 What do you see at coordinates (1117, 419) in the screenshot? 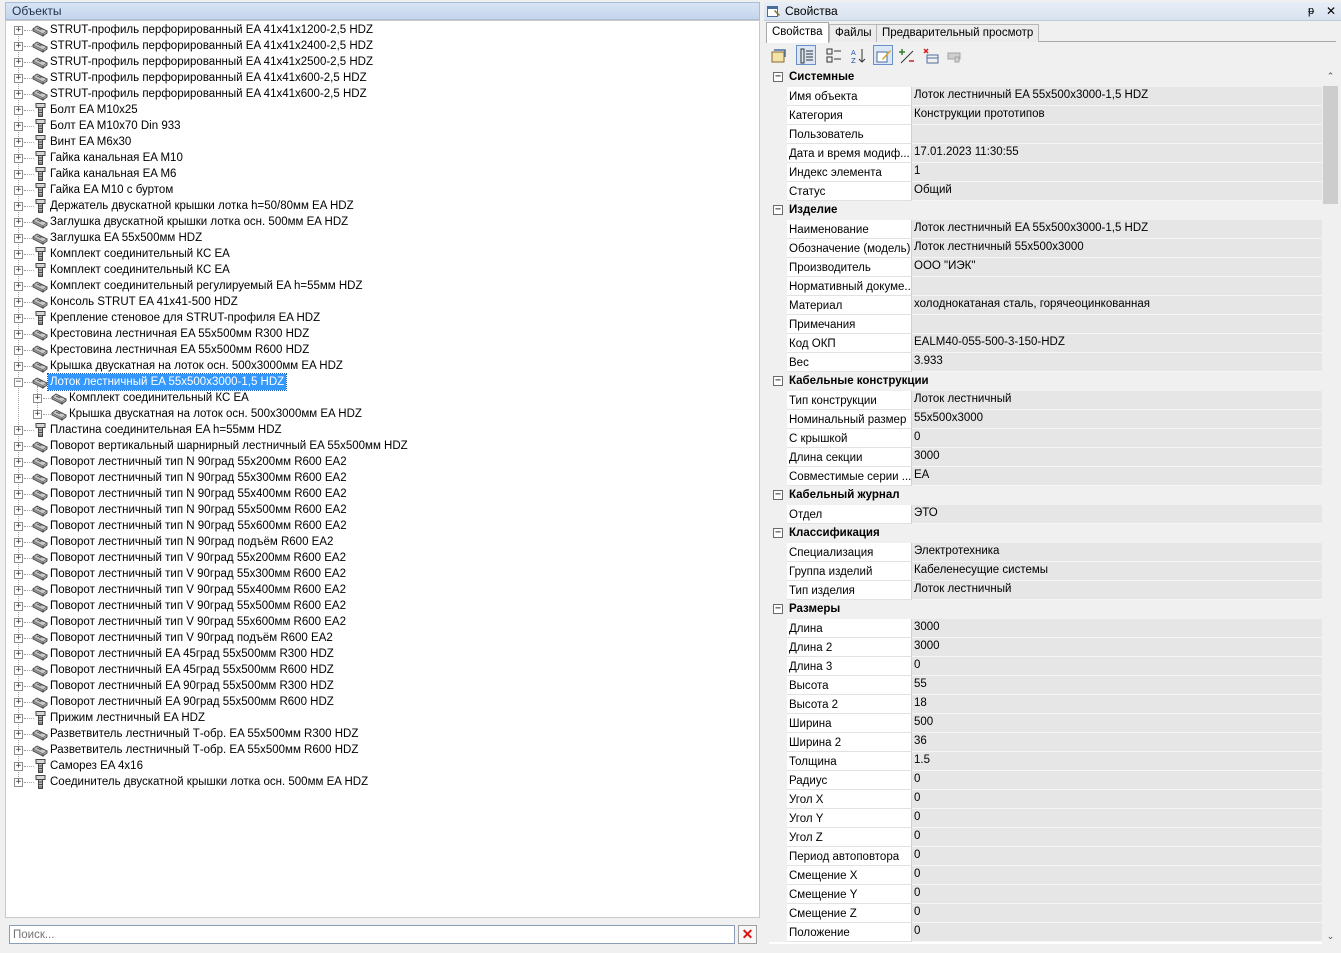
I see `property-value: 55x500x3000` at bounding box center [1117, 419].